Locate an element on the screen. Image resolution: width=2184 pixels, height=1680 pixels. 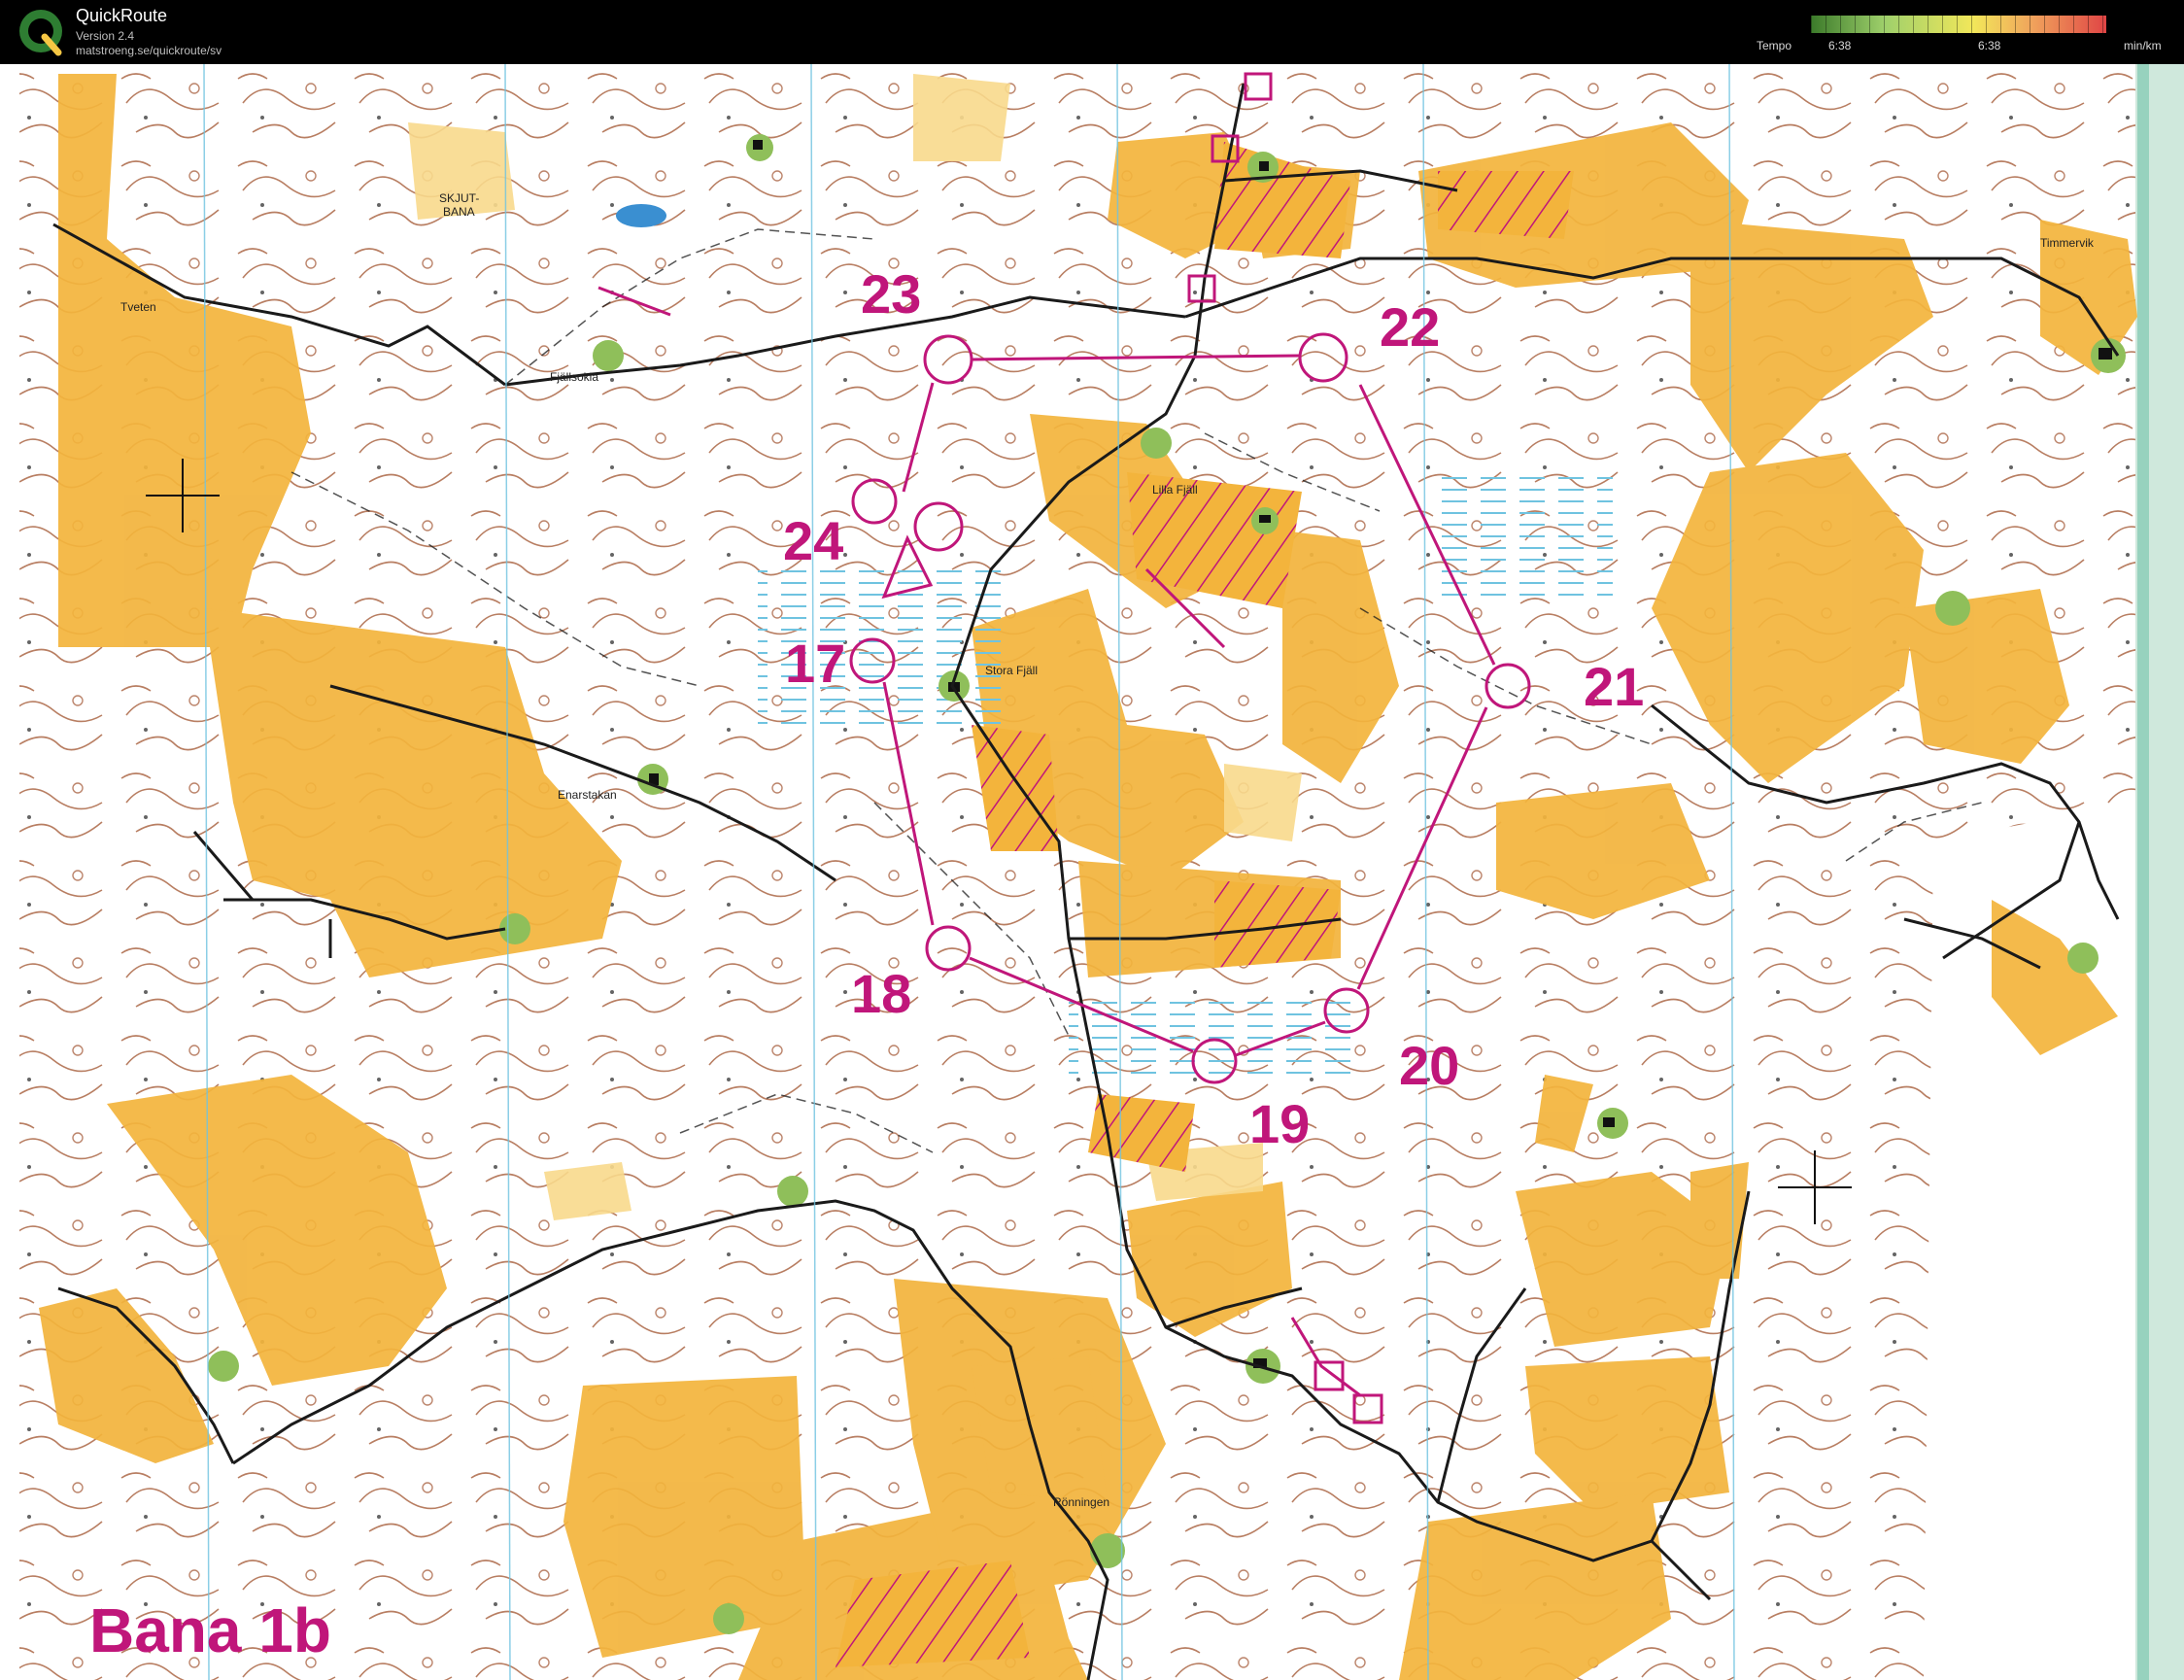
control-number-20: 20 is located at coordinates (1429, 1065).